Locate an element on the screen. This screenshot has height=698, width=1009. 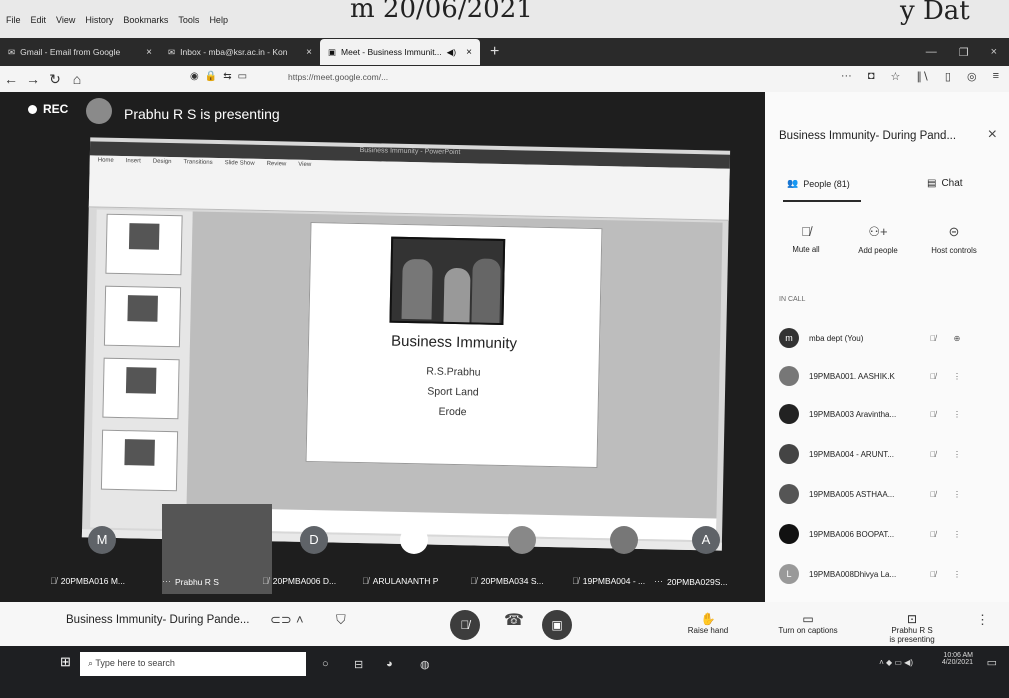
windows-start-icon: ⊞ is located at coordinates (65, 662).